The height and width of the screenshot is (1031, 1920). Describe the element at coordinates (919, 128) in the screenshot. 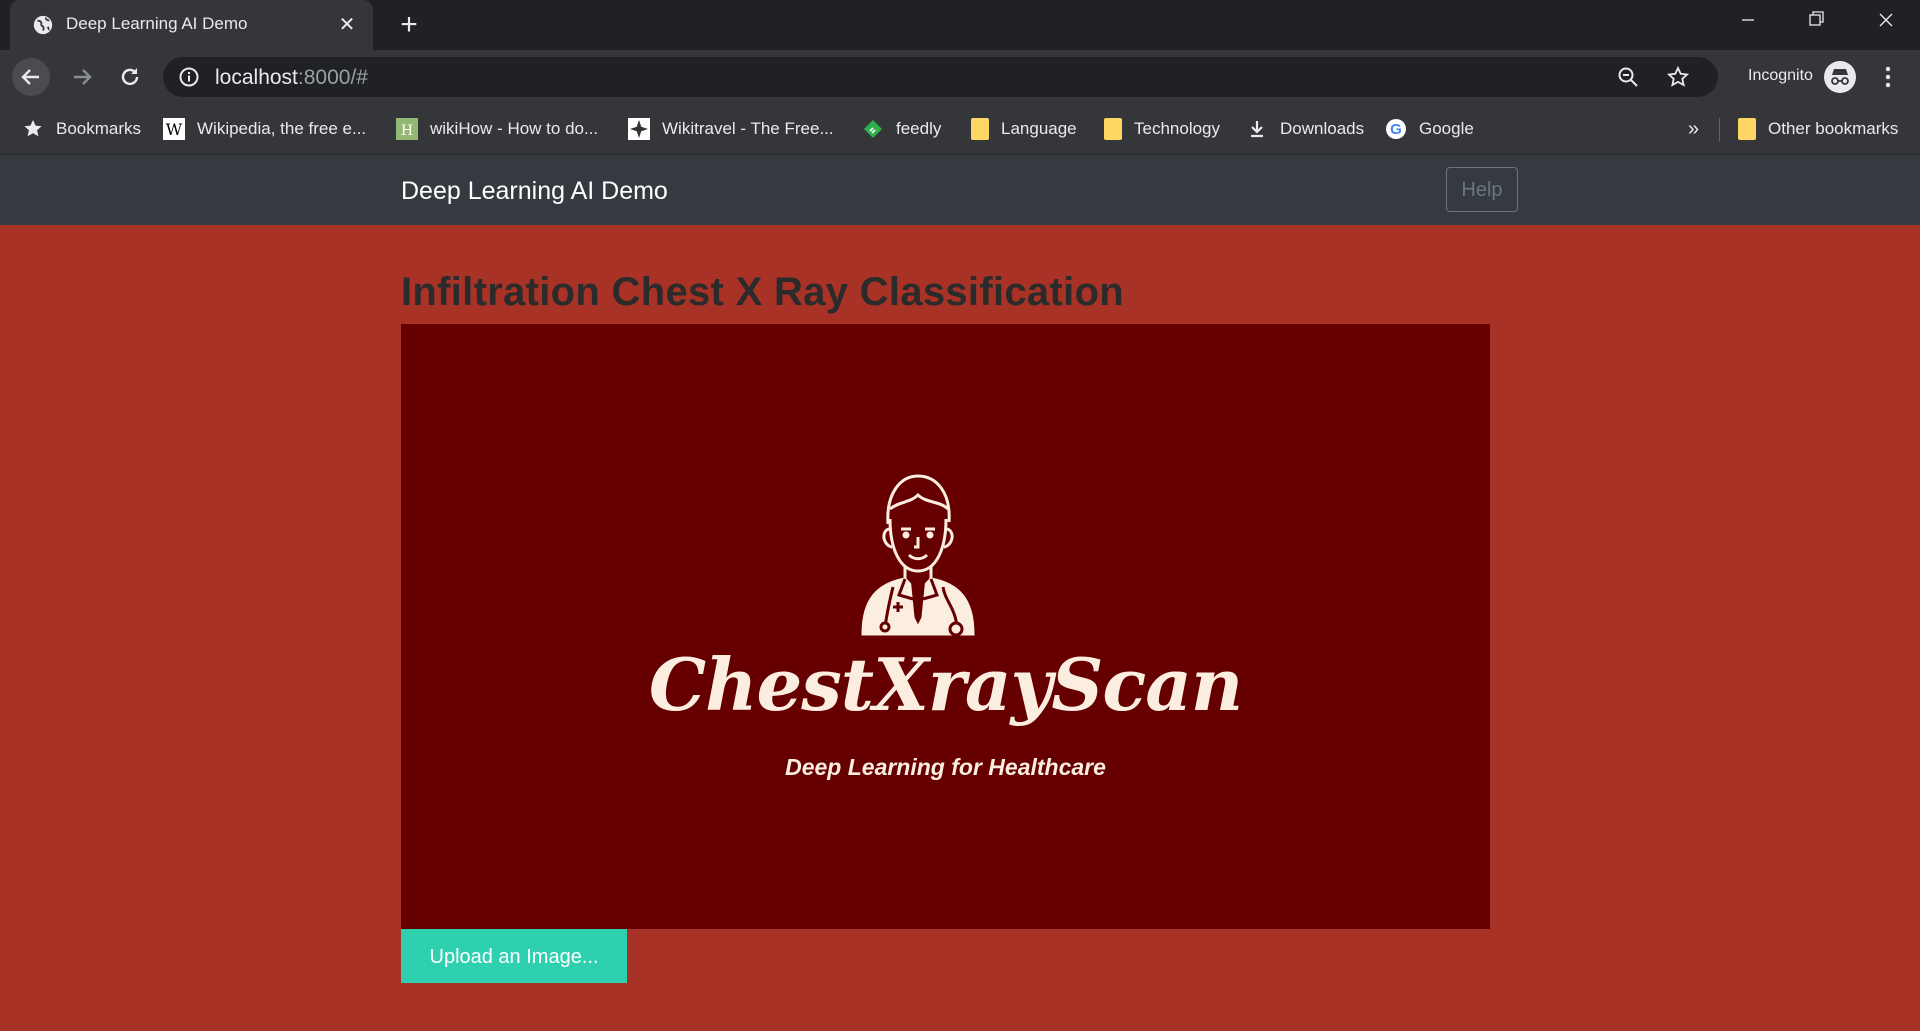

I see `bookmark-label: feedly` at that location.